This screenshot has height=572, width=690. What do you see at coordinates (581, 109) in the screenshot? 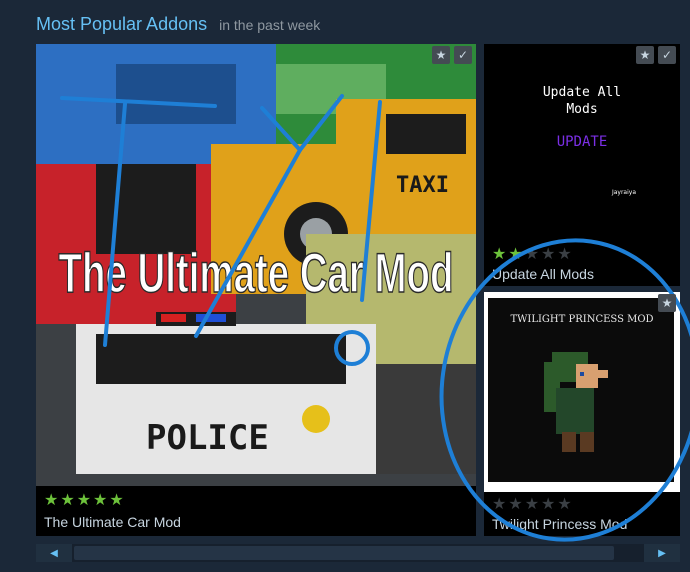
I see `thumbnail-line2: Mods` at bounding box center [581, 109].